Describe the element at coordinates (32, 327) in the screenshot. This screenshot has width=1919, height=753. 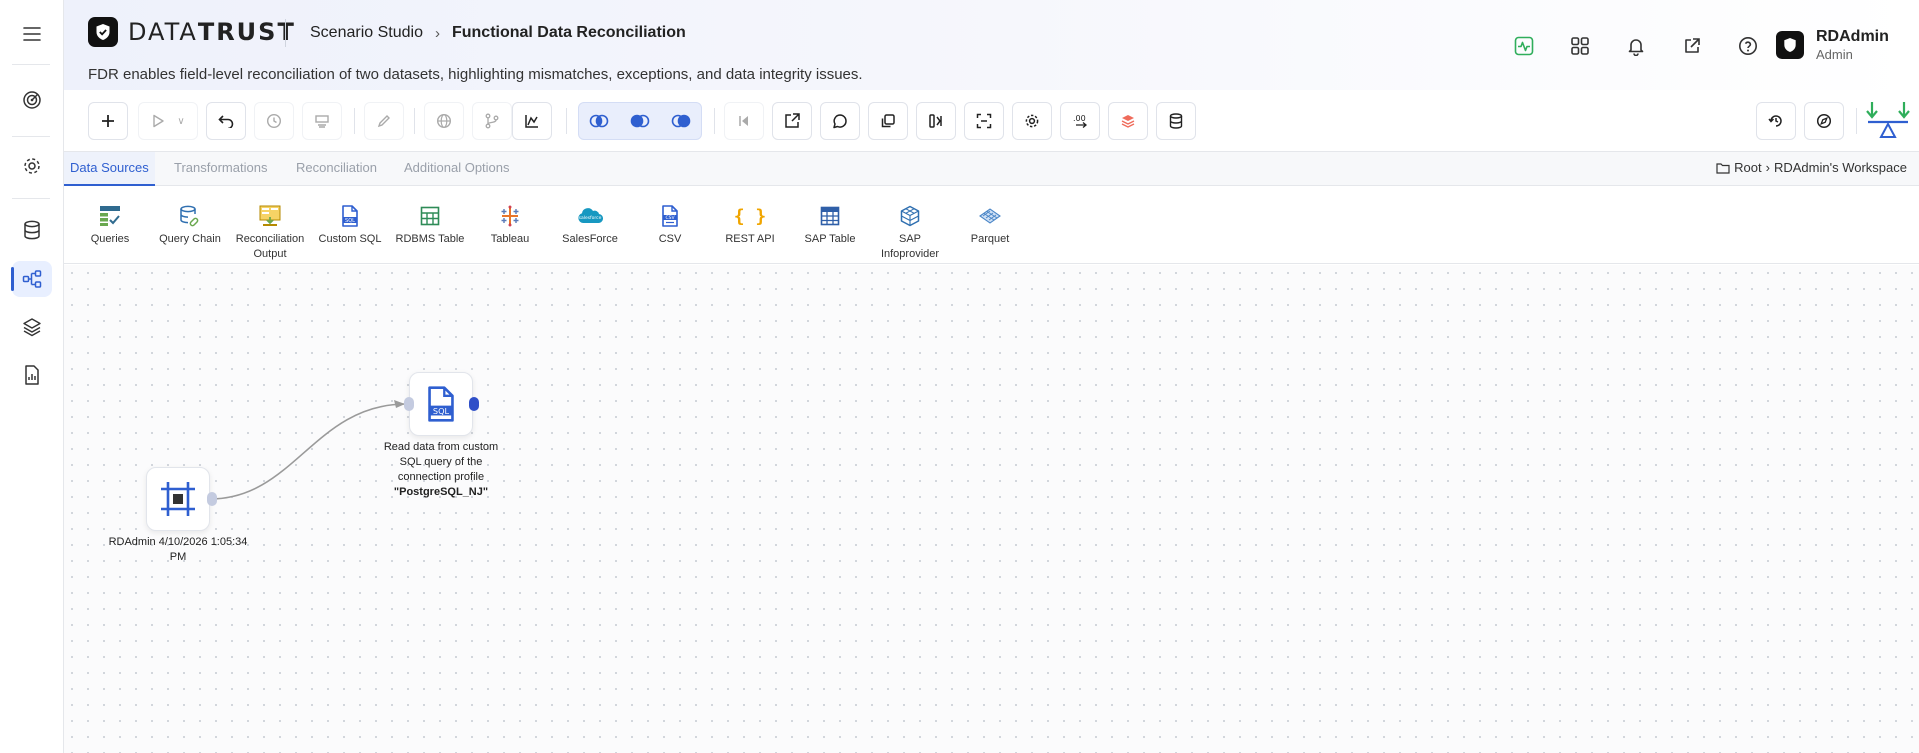
I see `layers-icon` at that location.